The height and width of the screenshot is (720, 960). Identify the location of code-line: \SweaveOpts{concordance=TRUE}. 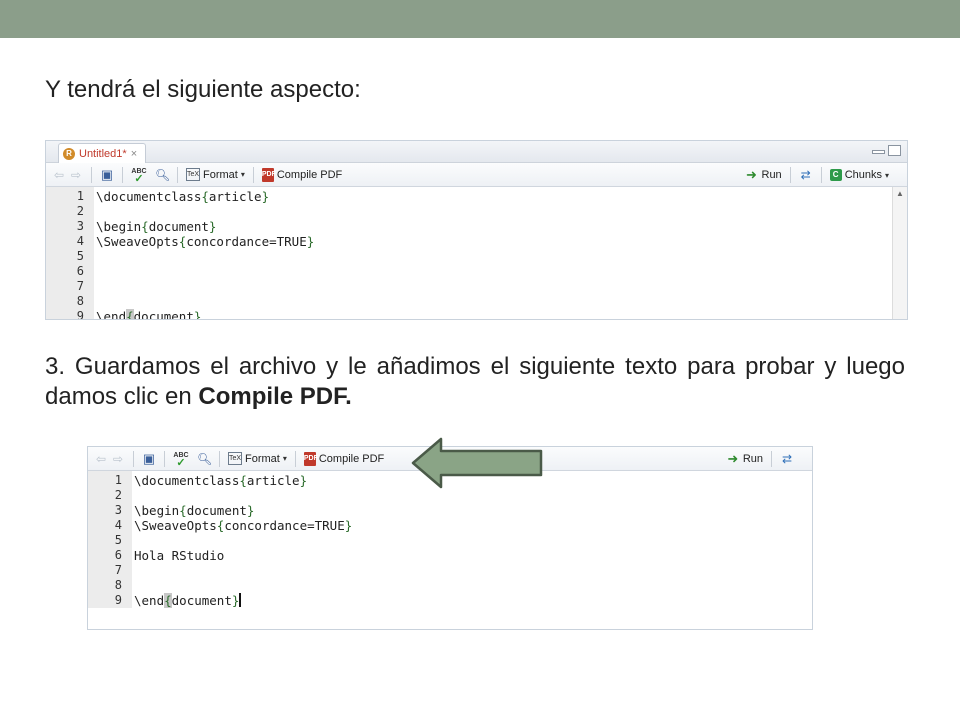
(205, 241).